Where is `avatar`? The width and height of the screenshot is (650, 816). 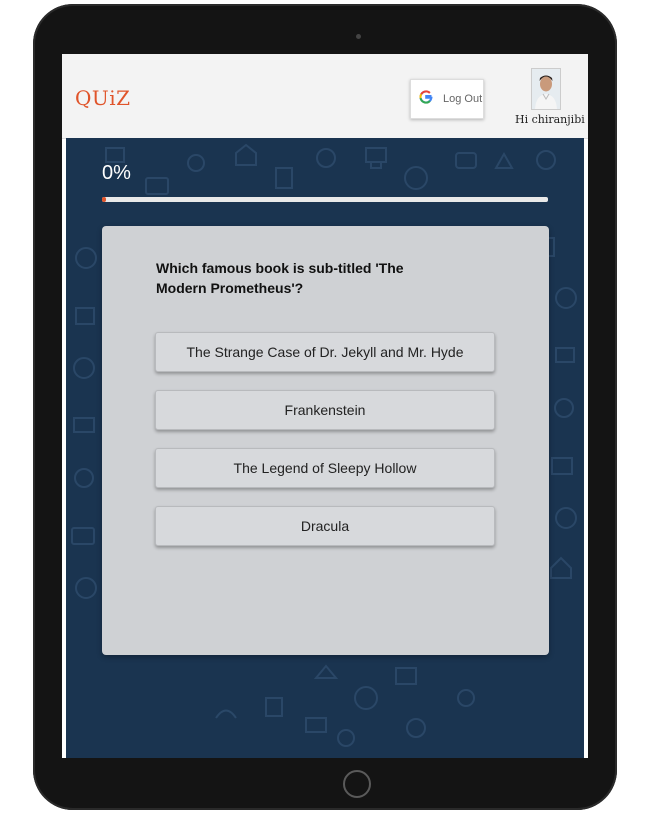 avatar is located at coordinates (546, 89).